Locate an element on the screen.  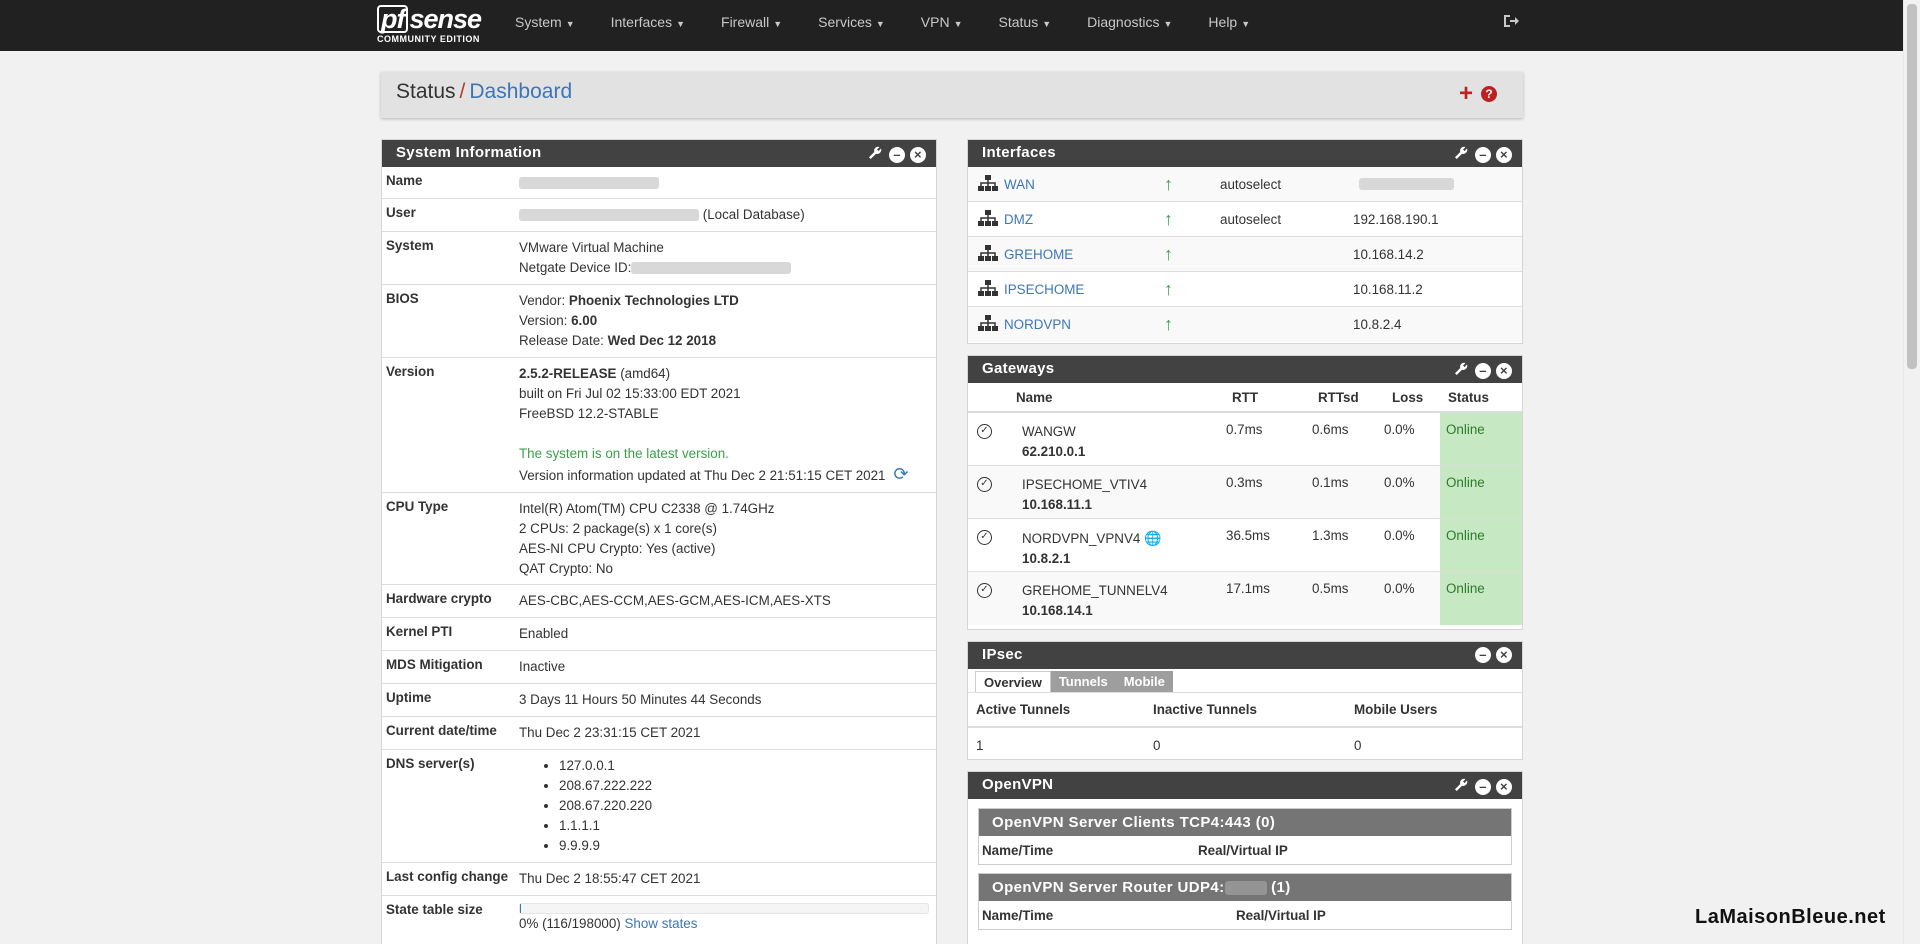
tab-overview: Overview is located at coordinates (1013, 681).